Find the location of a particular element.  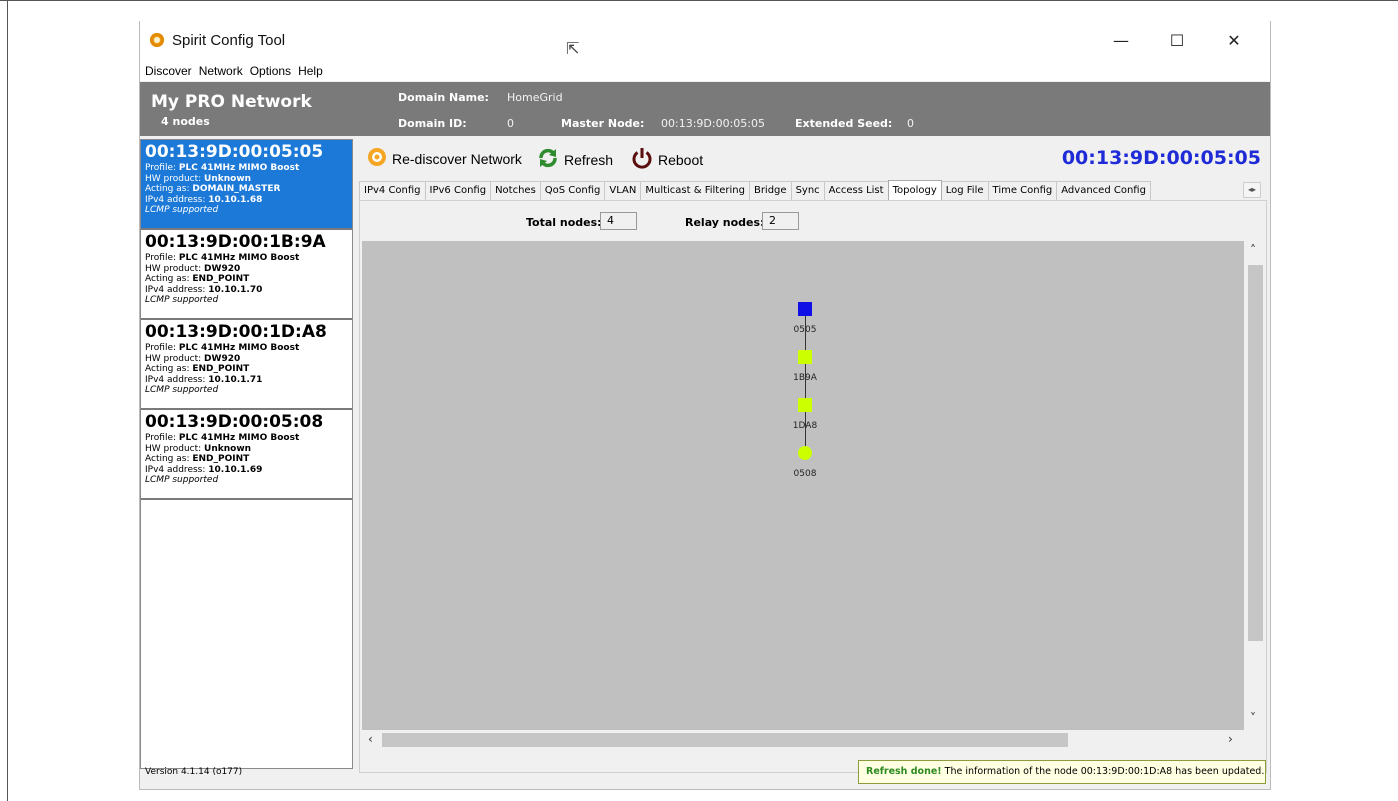

tab-bridge: Bridge is located at coordinates (770, 190).